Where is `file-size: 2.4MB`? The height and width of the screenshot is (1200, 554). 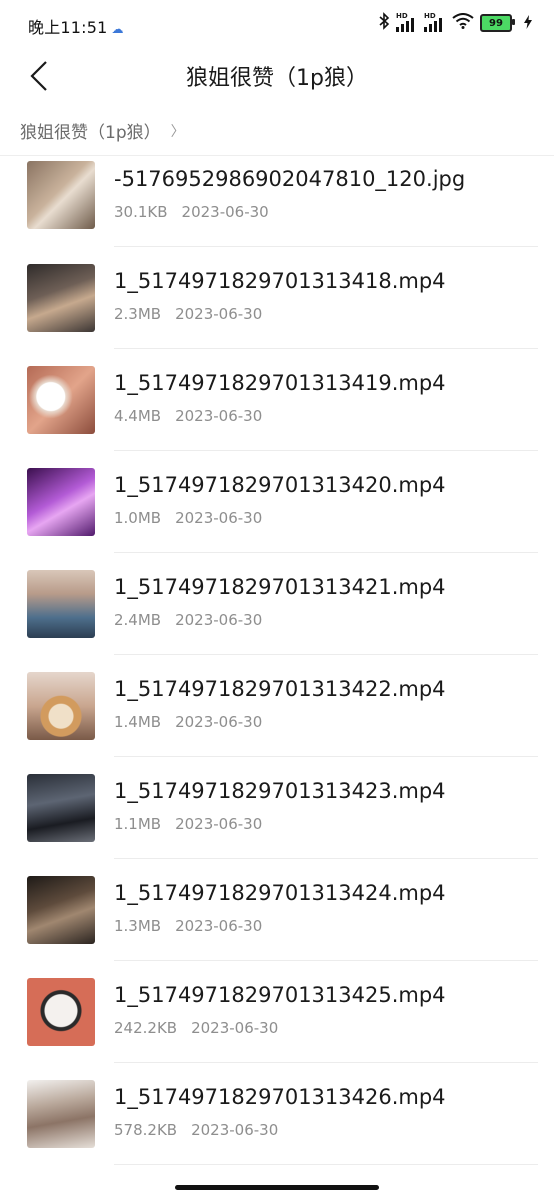 file-size: 2.4MB is located at coordinates (138, 620).